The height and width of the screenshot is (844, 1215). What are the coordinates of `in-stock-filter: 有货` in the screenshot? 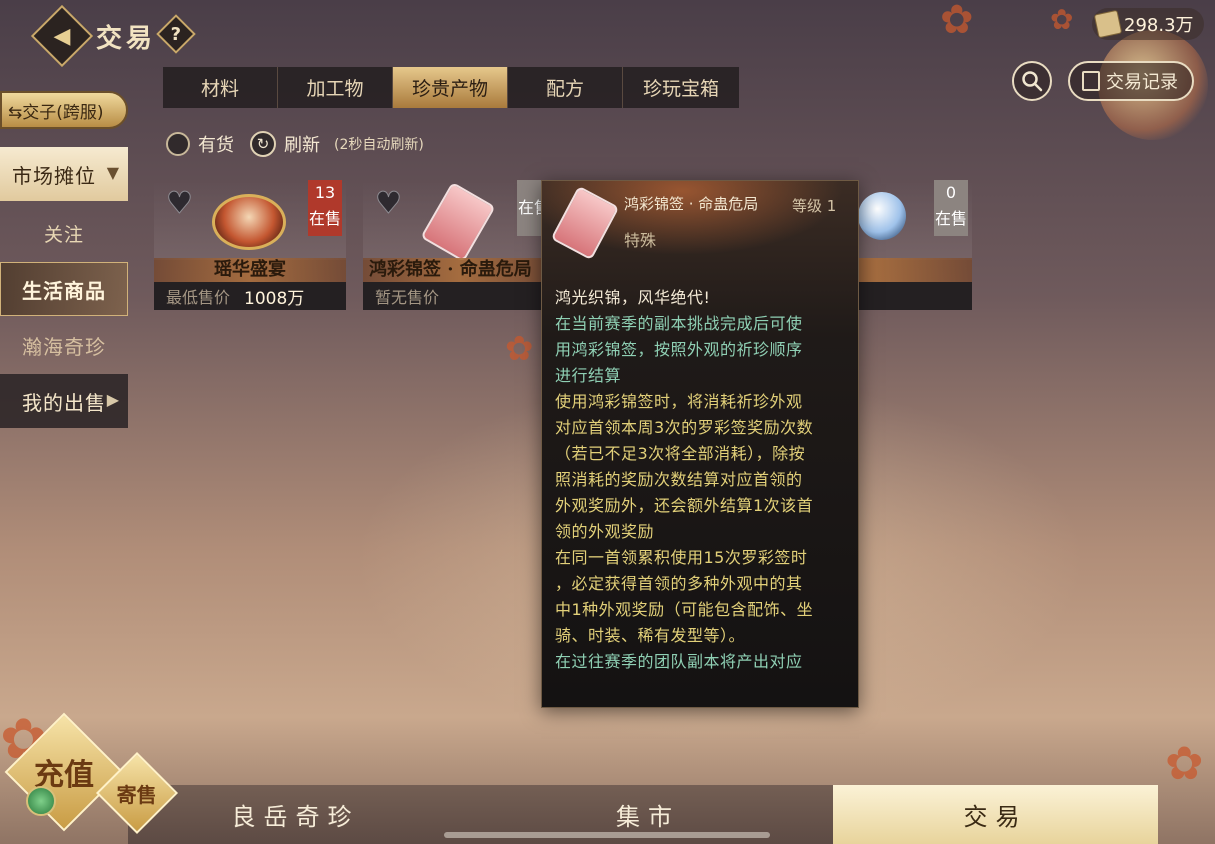 It's located at (200, 144).